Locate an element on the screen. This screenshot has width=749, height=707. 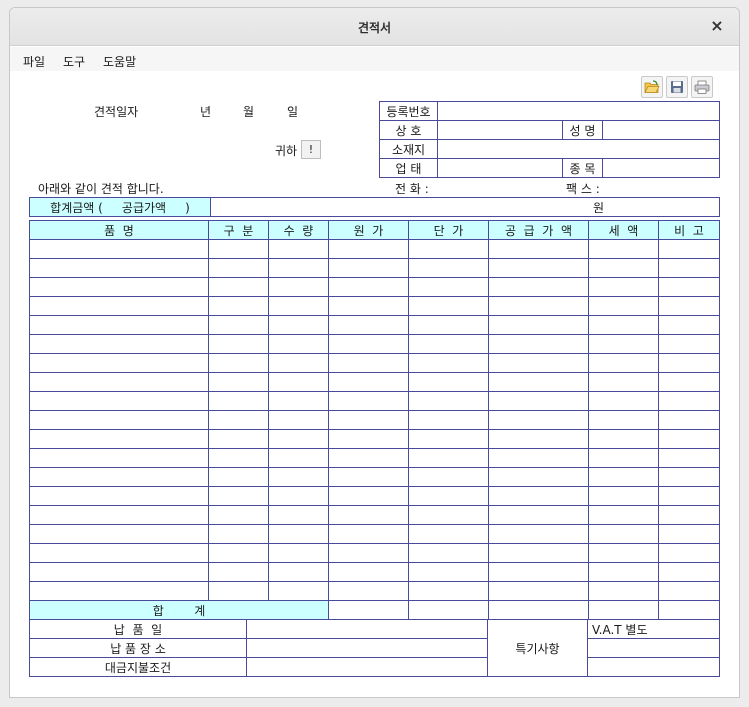
close-icon: × is located at coordinates (717, 26).